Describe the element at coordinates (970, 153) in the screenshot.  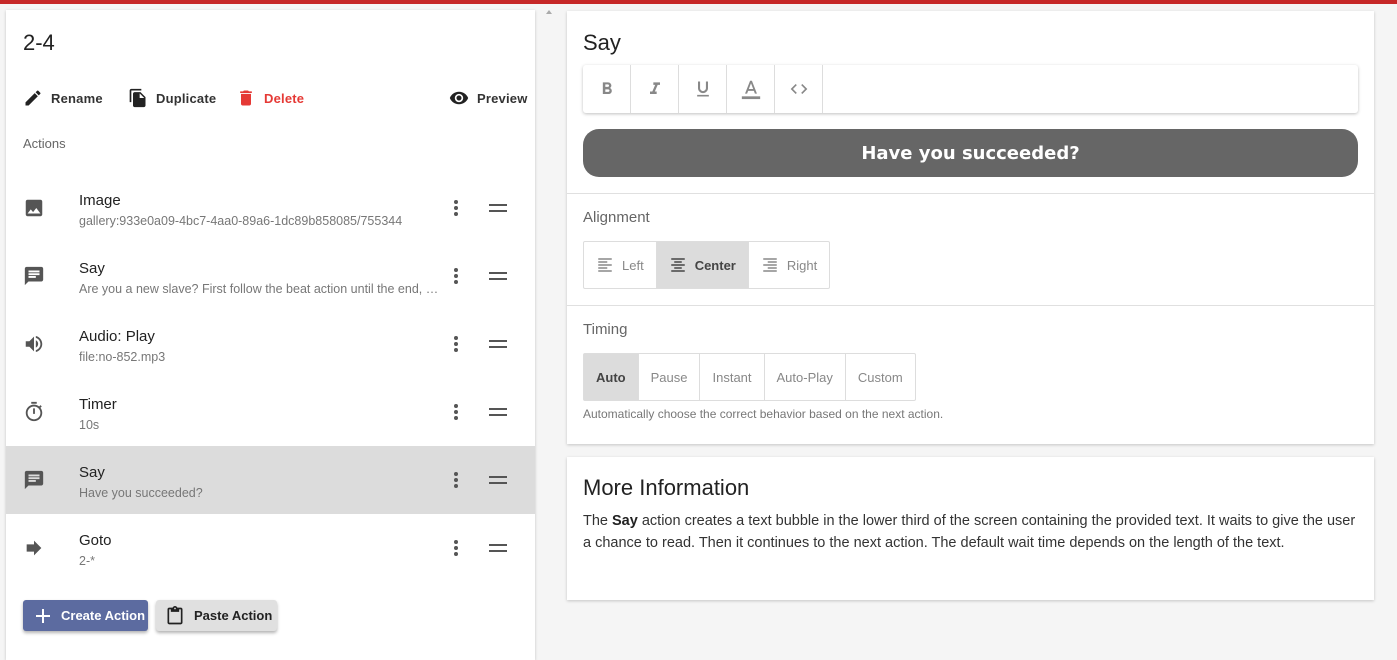
I see `say-bubble-preview: Have you succeeded?` at that location.